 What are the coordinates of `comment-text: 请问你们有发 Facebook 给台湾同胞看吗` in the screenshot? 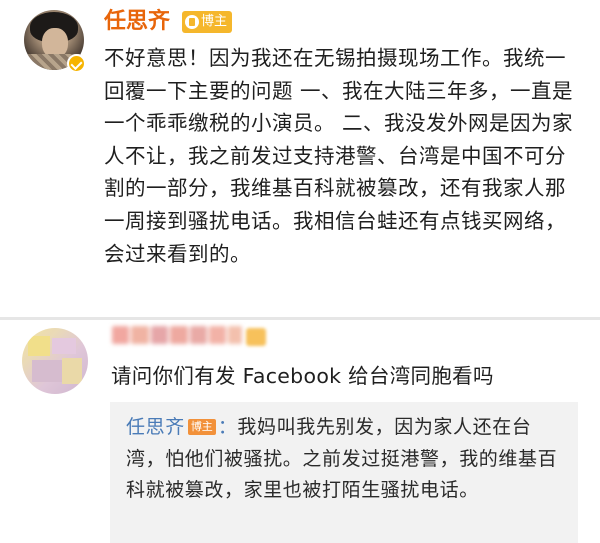 It's located at (302, 376).